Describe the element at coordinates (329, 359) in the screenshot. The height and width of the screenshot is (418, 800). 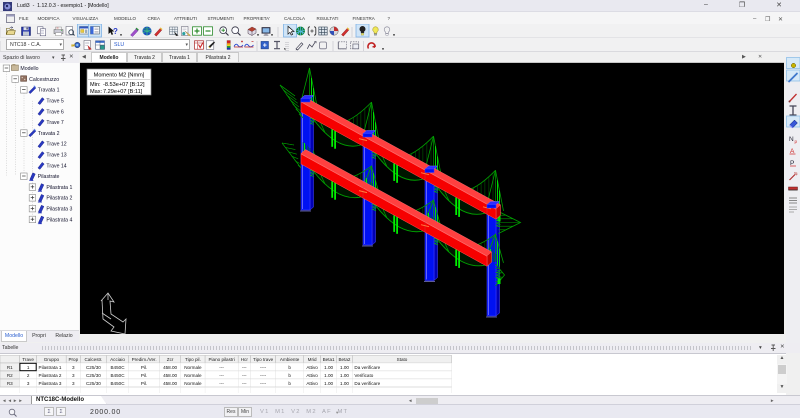
I see `svg-text: Beta1` at that location.